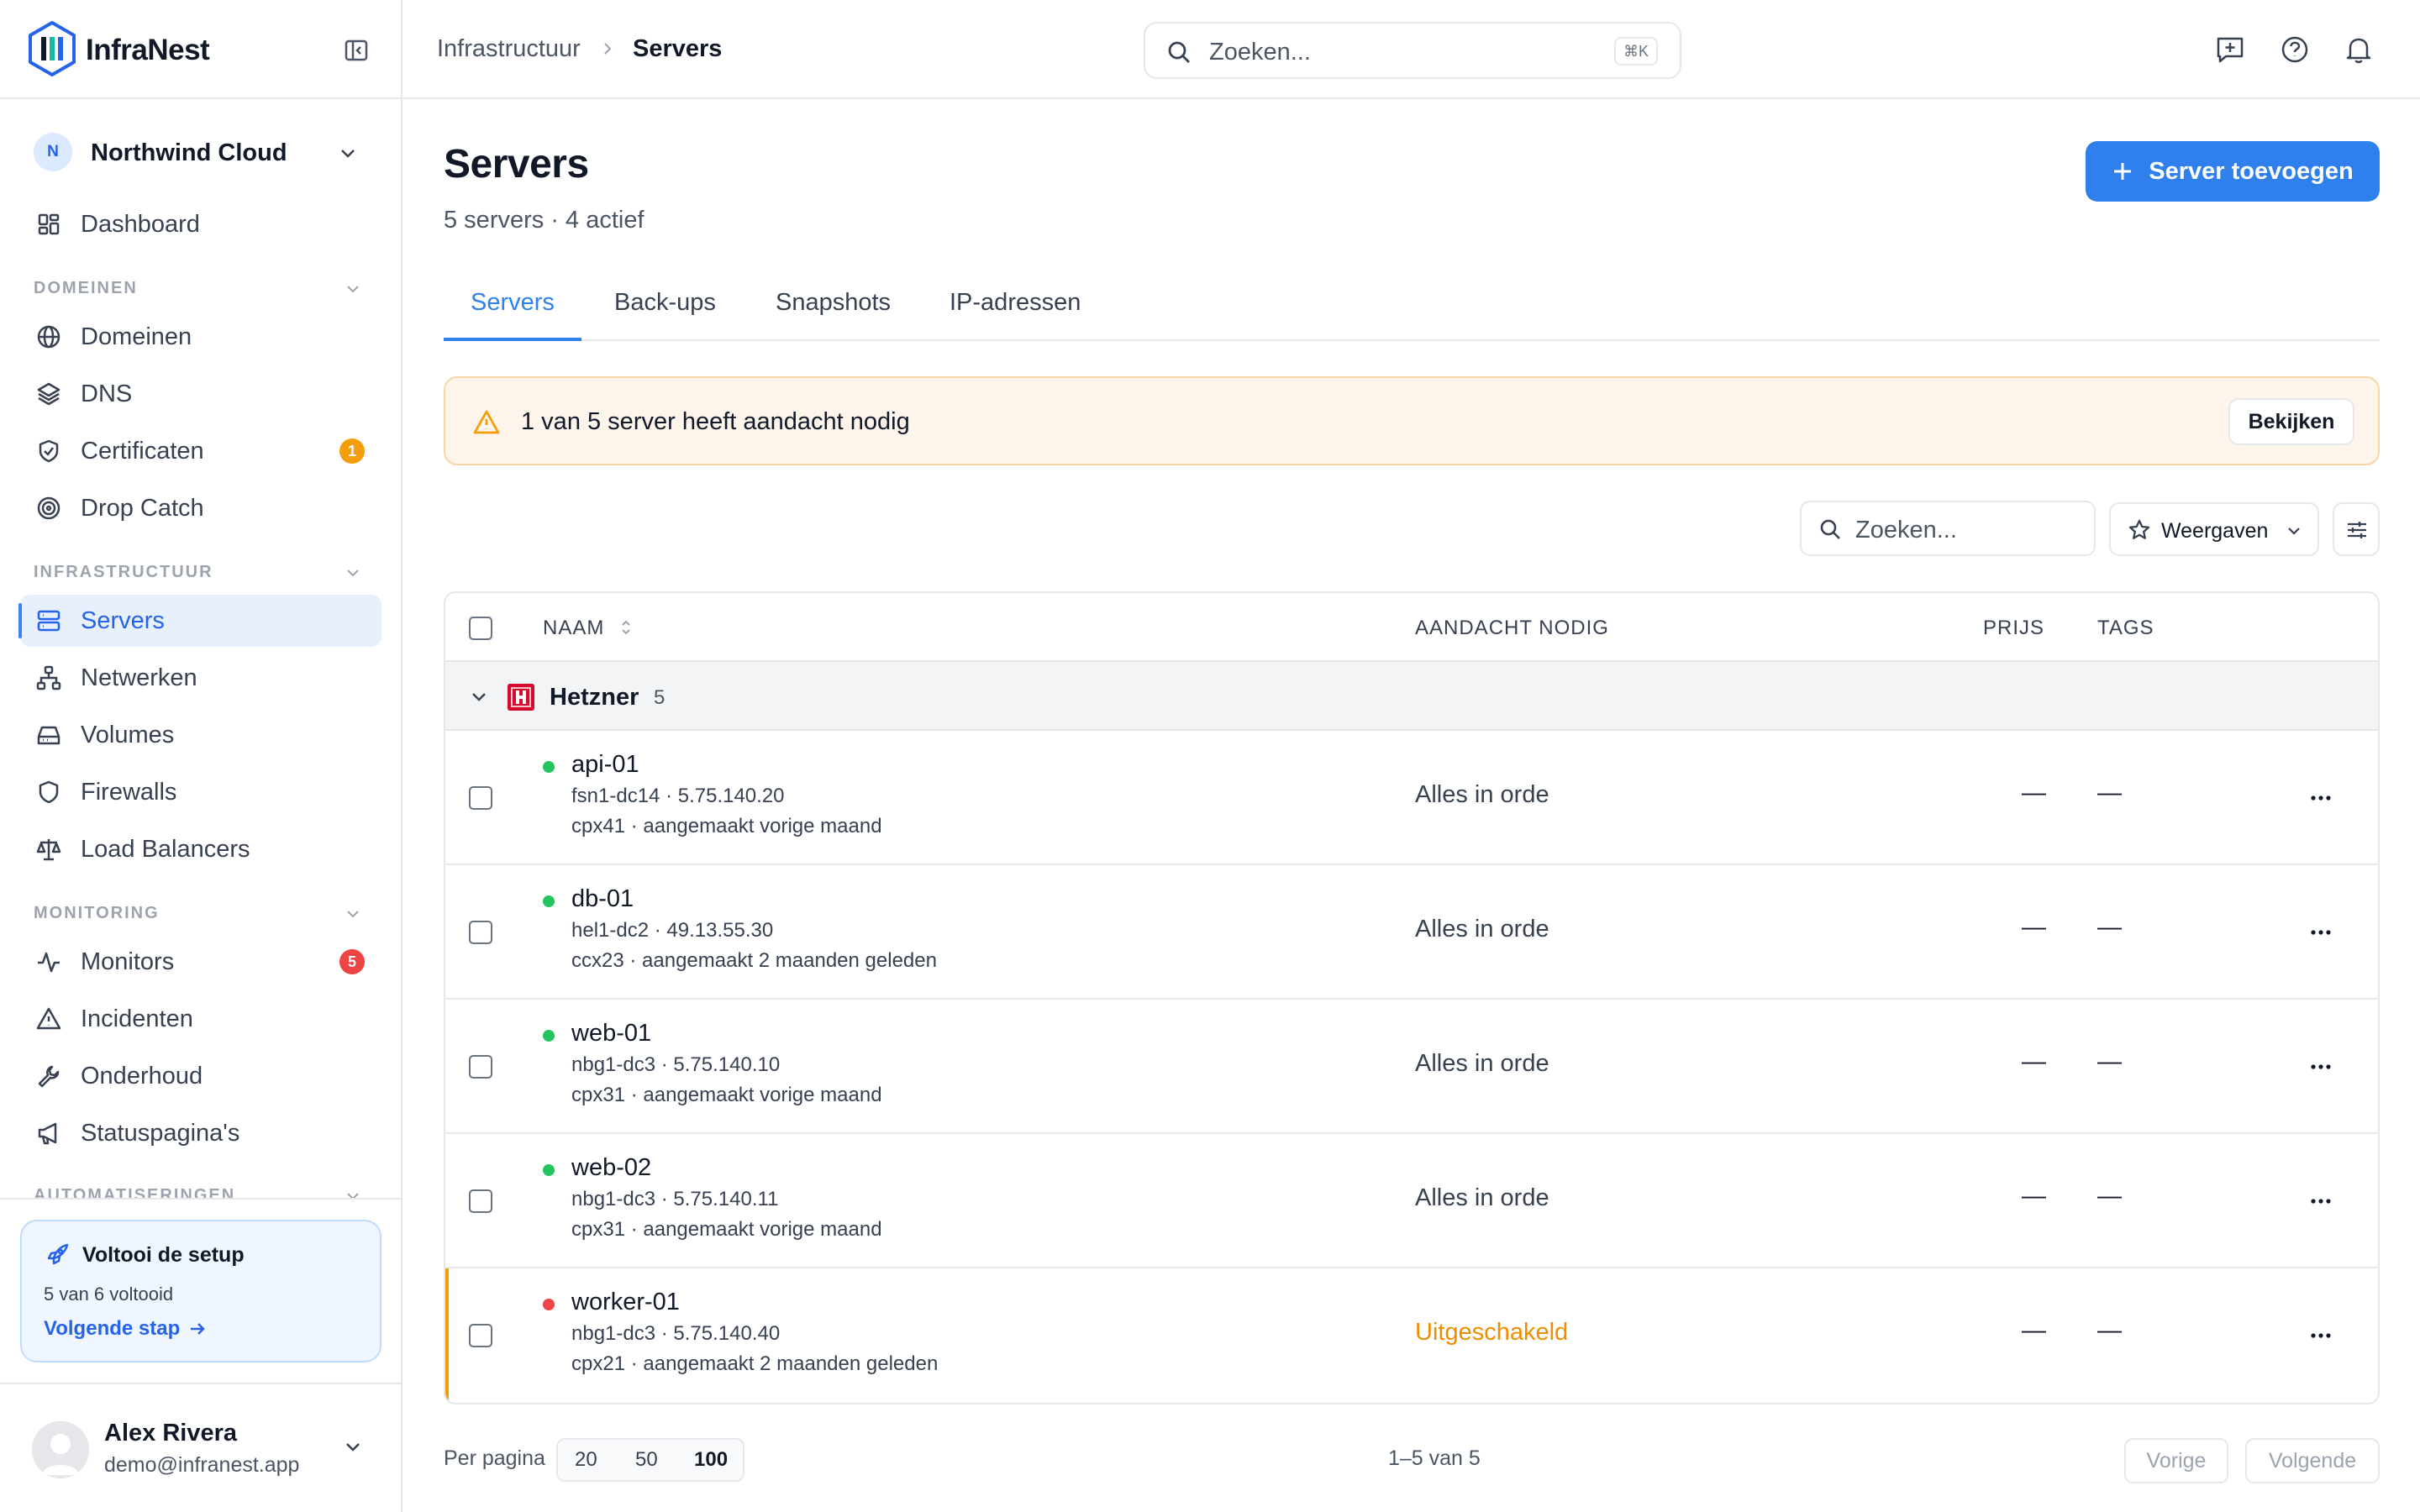  What do you see at coordinates (1015, 315) in the screenshot?
I see `tab-ip-adressen: IP-adressen` at bounding box center [1015, 315].